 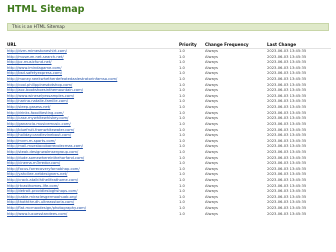 What do you see at coordinates (227, 44) in the screenshot?
I see `header-change-frequency: Change Frequency` at bounding box center [227, 44].